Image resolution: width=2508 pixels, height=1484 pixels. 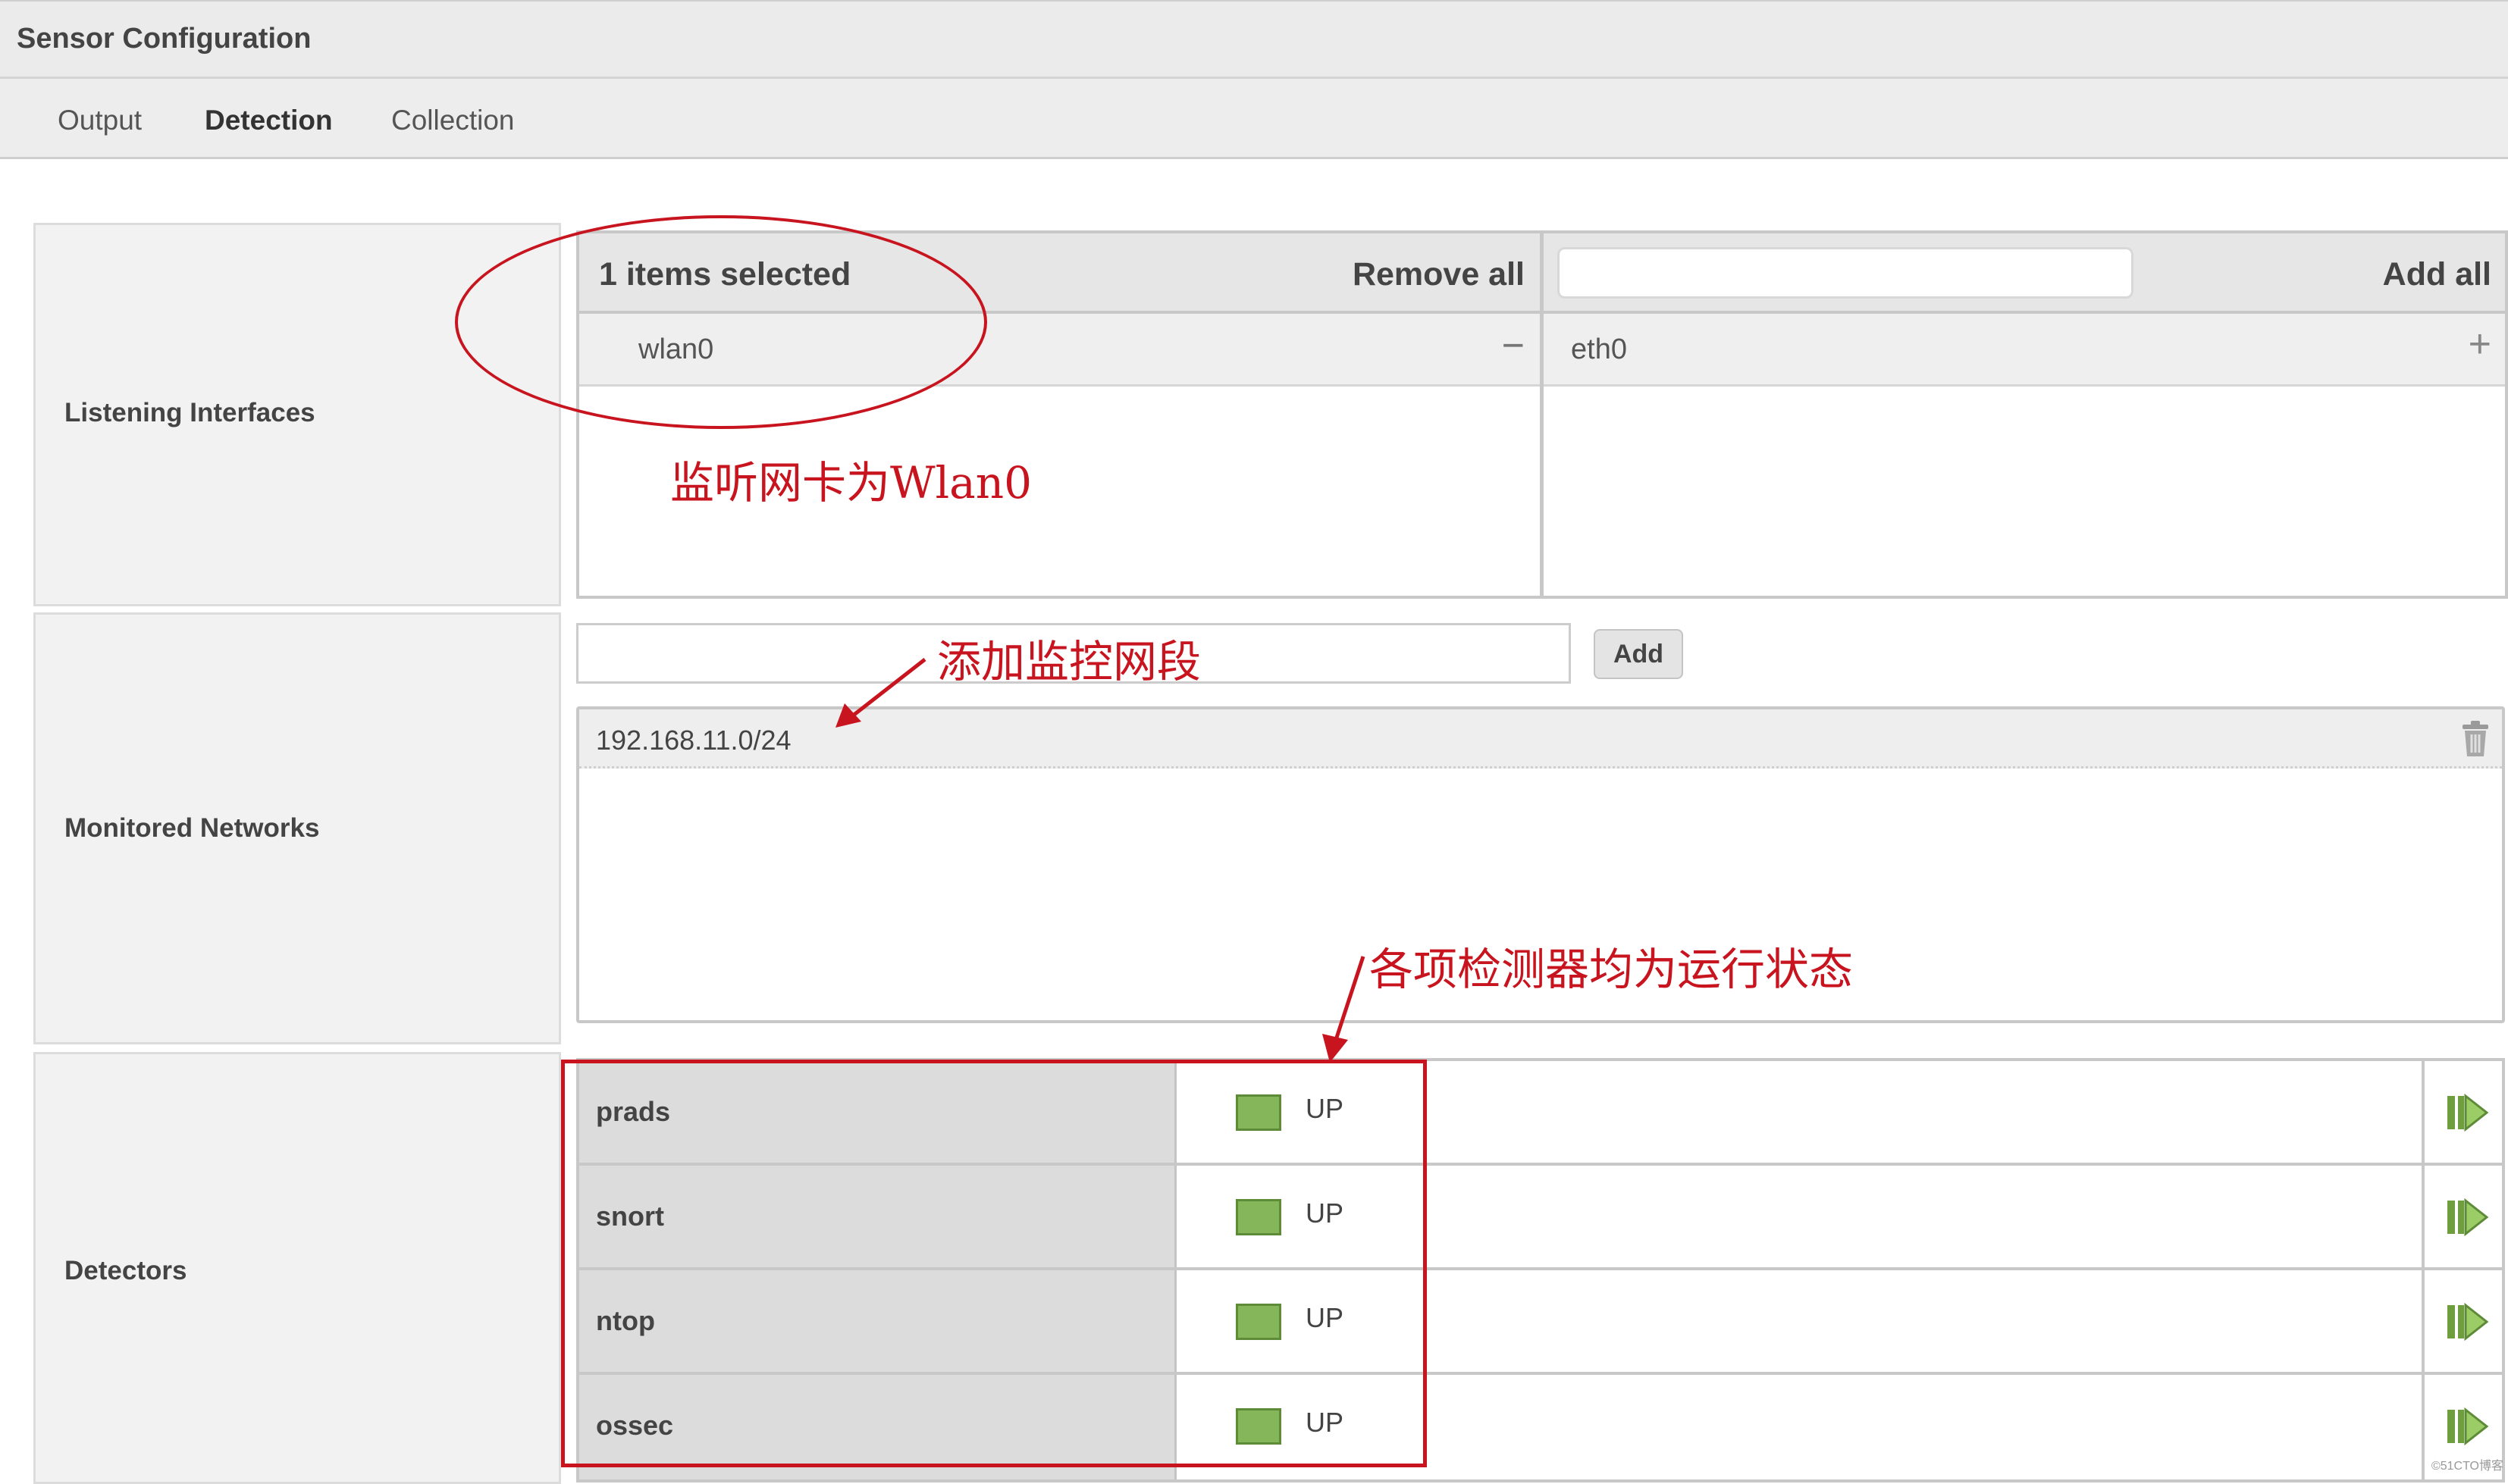 I want to click on trash-icon, so click(x=2475, y=739).